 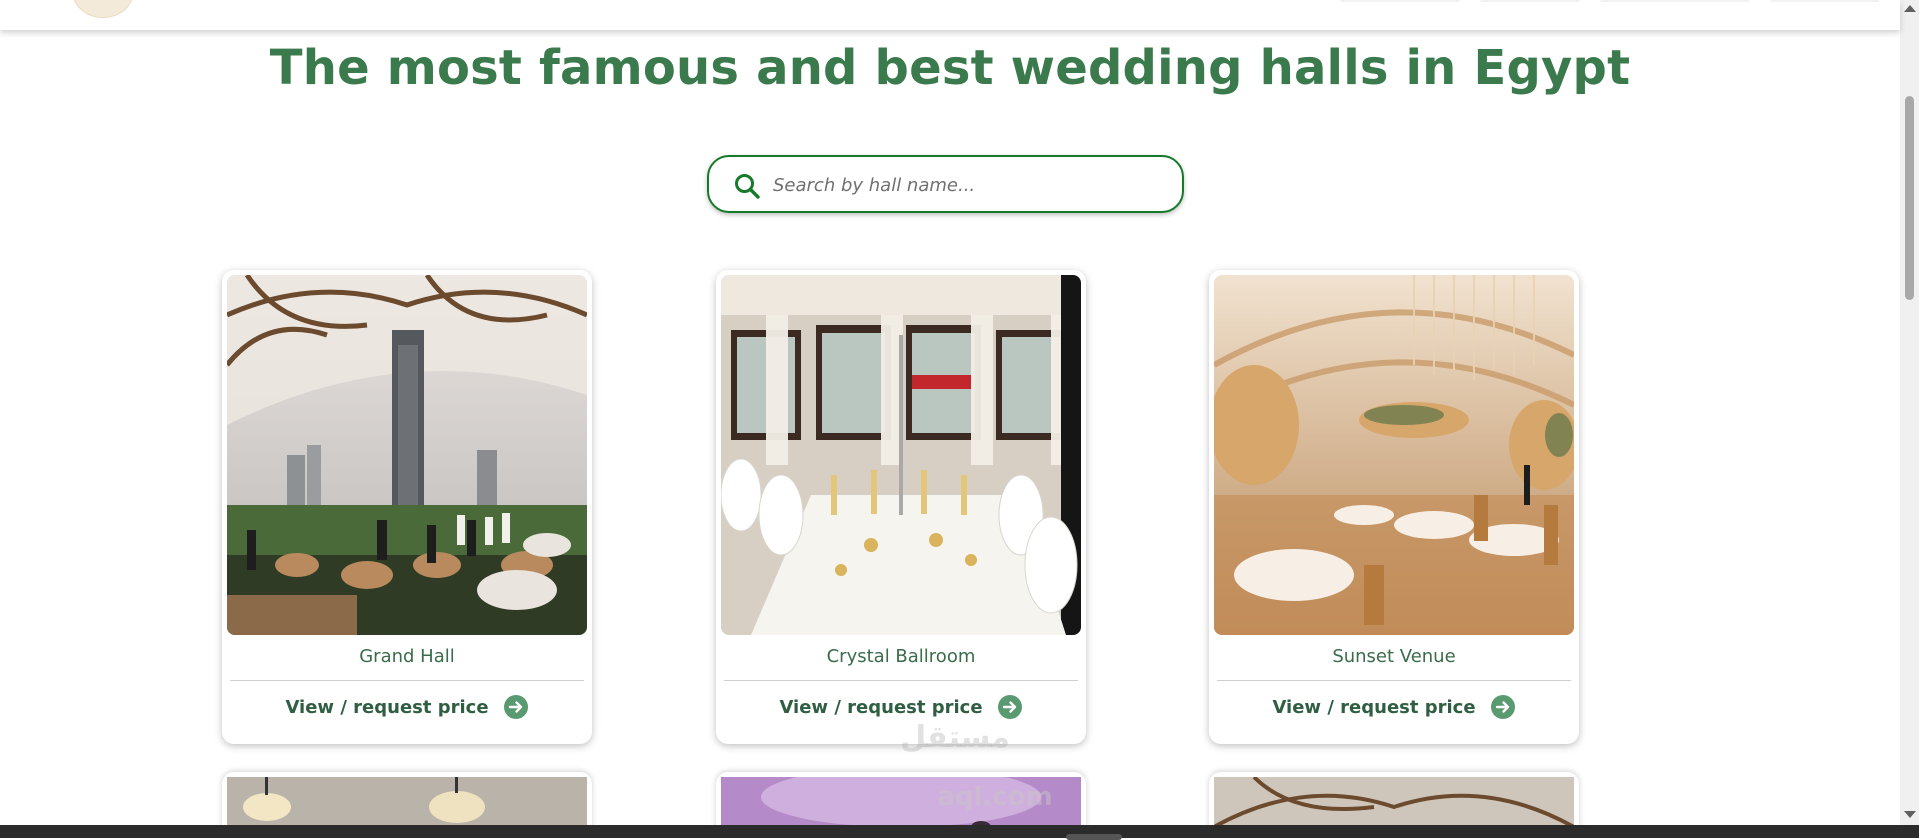 What do you see at coordinates (959, 831) in the screenshot?
I see `bottom-bar` at bounding box center [959, 831].